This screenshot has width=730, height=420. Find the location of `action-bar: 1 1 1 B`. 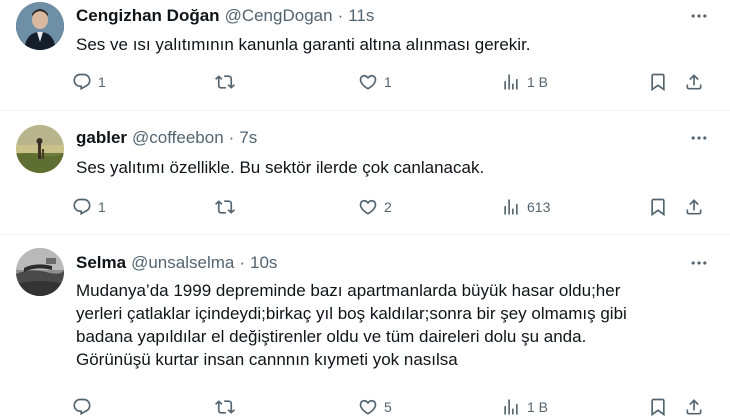

action-bar: 1 1 1 B is located at coordinates (392, 82).